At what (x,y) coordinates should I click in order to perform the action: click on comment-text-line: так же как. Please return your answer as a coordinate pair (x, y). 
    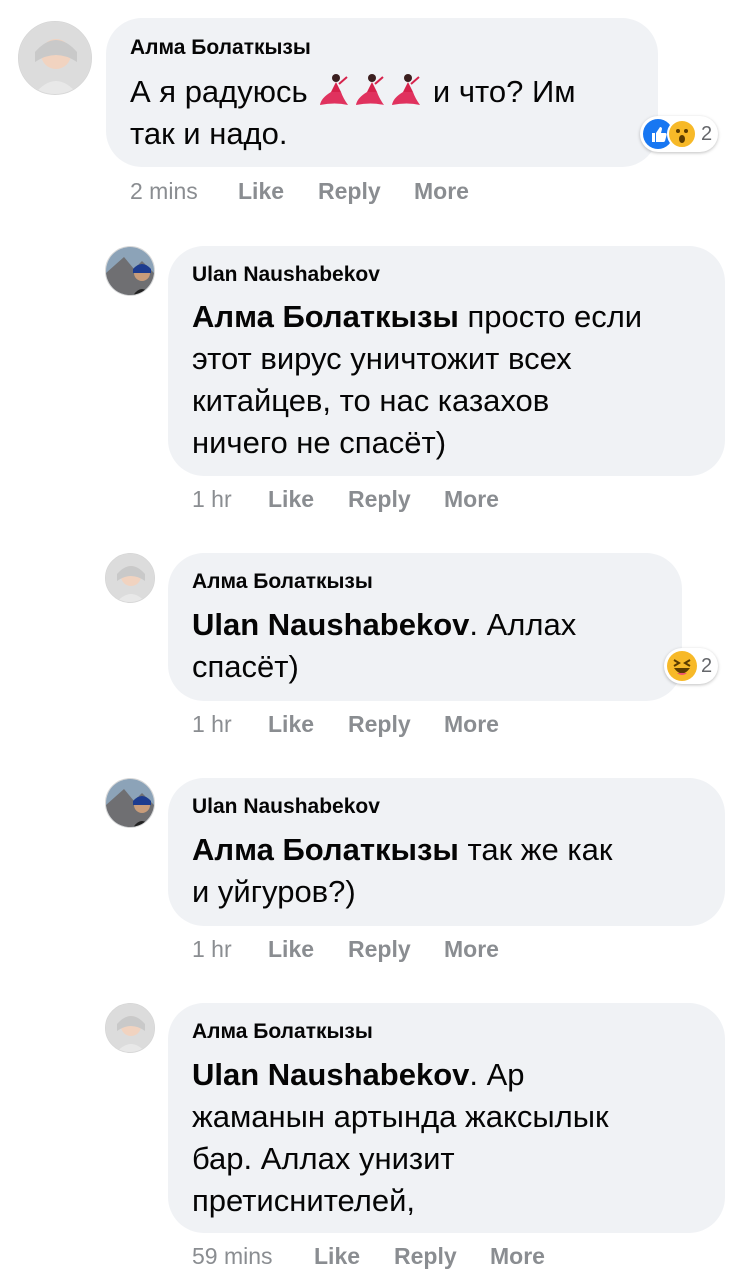
    Looking at the image, I should click on (535, 849).